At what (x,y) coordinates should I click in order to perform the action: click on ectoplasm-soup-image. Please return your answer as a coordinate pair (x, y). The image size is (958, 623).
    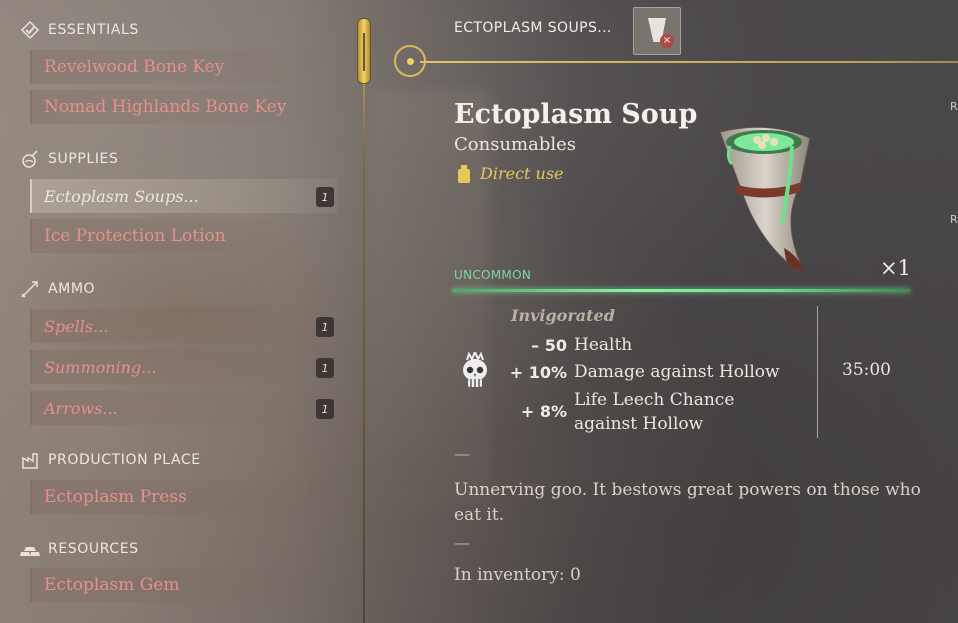
    Looking at the image, I should click on (765, 198).